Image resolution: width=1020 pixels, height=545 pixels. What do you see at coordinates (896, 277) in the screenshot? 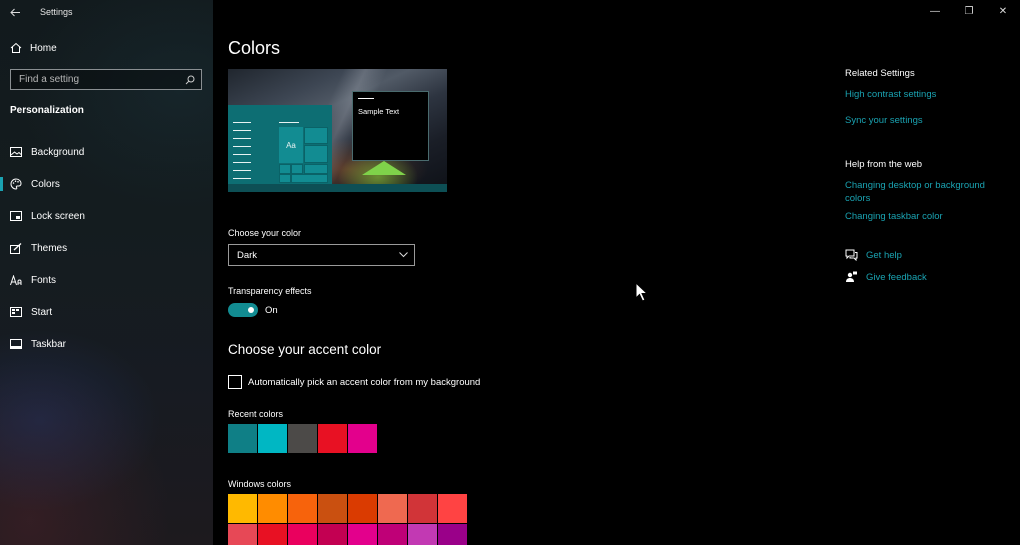
I see `give-feedback-link: Give feedback` at bounding box center [896, 277].